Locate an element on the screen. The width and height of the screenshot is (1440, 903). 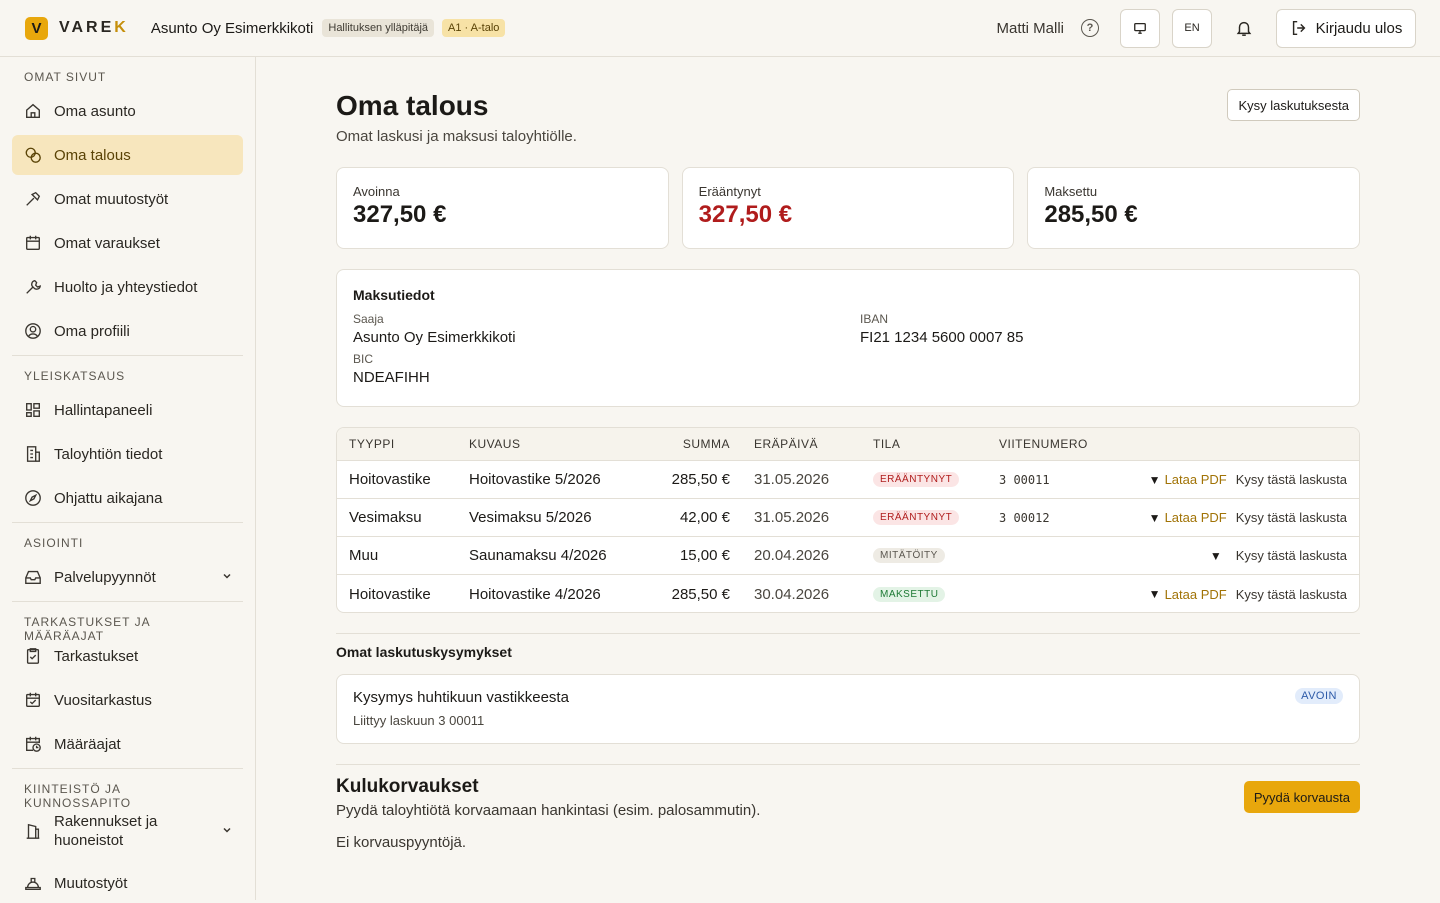
sidebar-item-label: Oma asunto is located at coordinates (95, 111).